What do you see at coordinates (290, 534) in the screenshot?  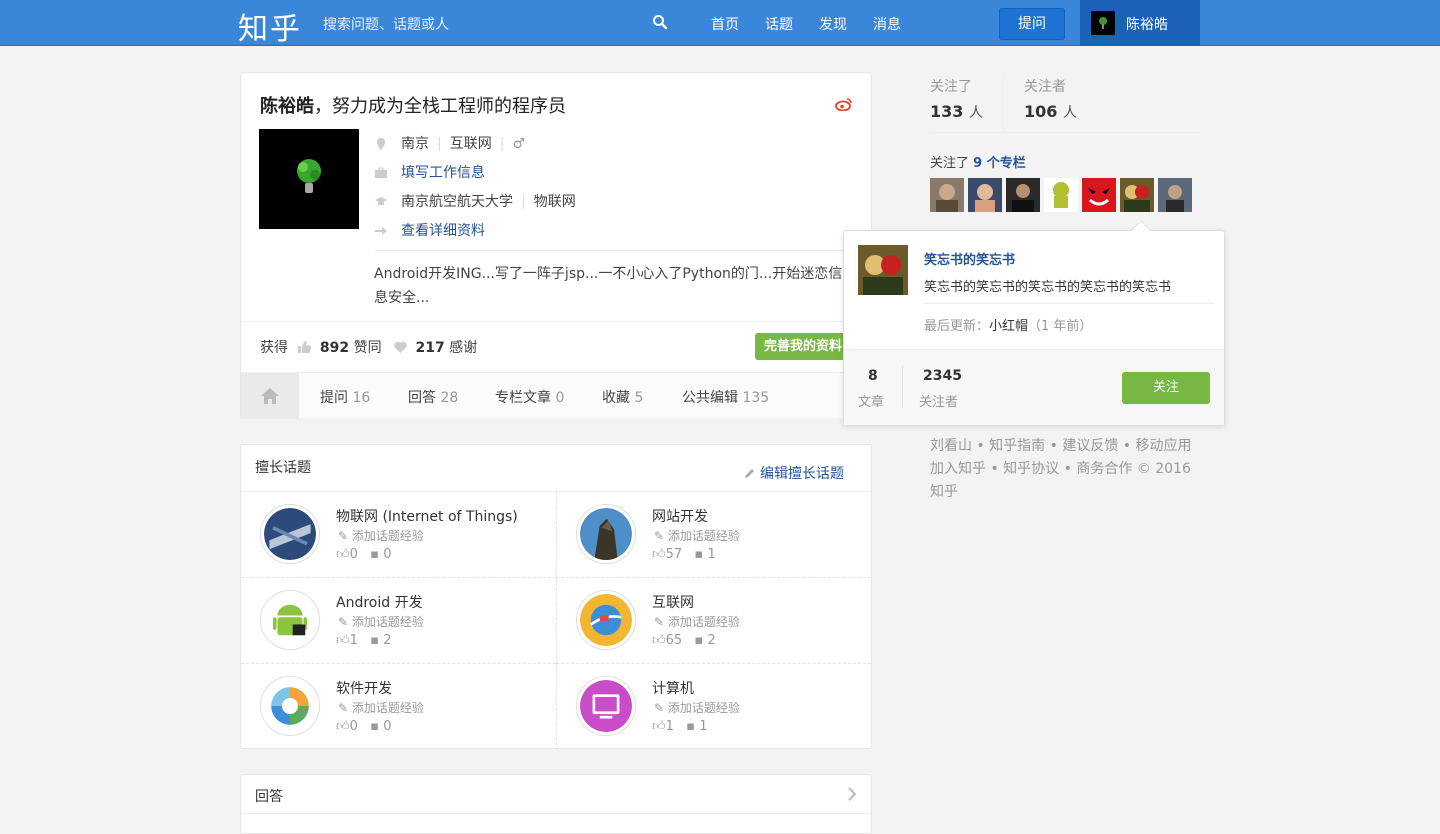 I see `topic-iot-icon` at bounding box center [290, 534].